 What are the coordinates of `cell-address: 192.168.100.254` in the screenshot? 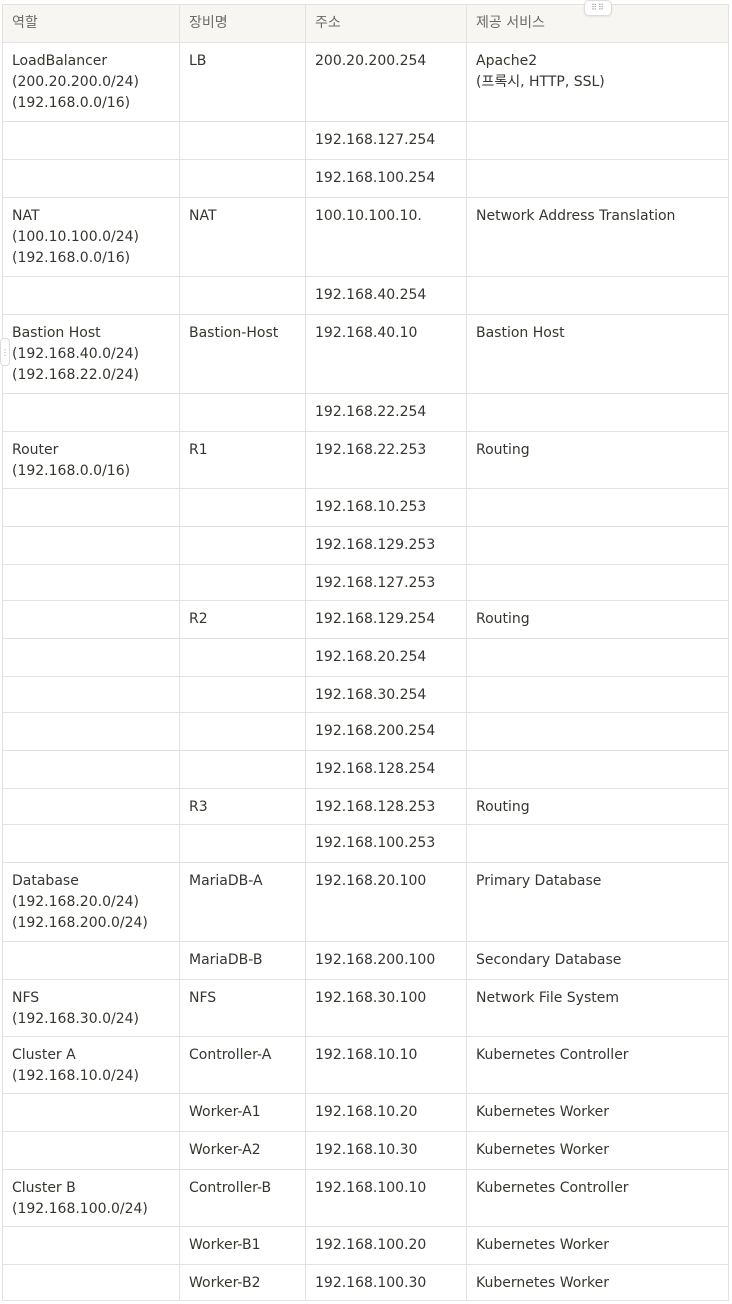 It's located at (386, 178).